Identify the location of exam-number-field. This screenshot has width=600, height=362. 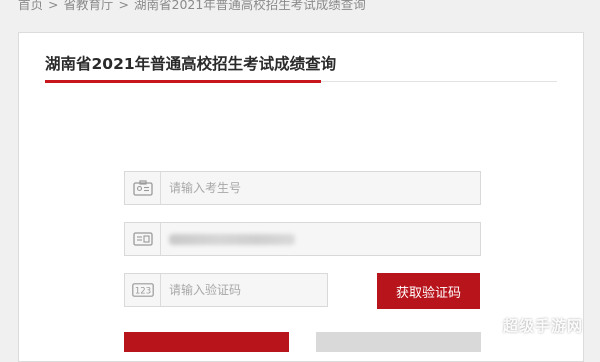
(302, 188).